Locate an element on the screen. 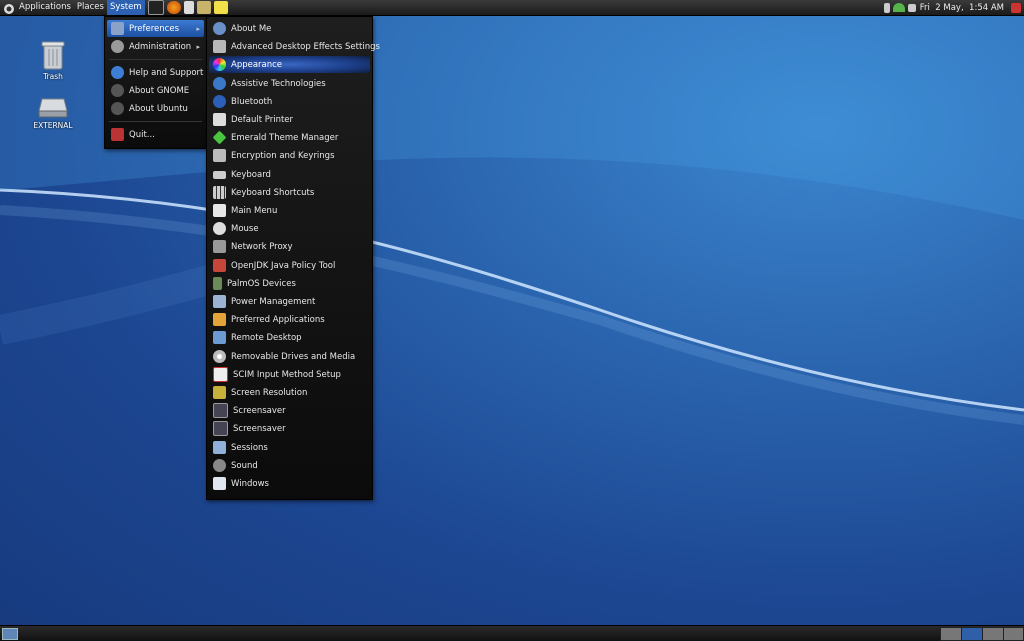 This screenshot has width=1024, height=641. pref-item-scim: SCIM Input Method Setup is located at coordinates (289, 374).